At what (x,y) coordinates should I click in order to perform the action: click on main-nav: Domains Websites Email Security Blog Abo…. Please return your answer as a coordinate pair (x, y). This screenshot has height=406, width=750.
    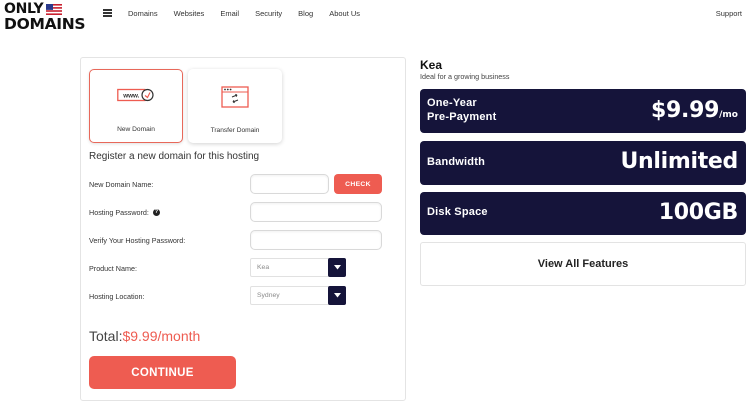
    Looking at the image, I should click on (252, 13).